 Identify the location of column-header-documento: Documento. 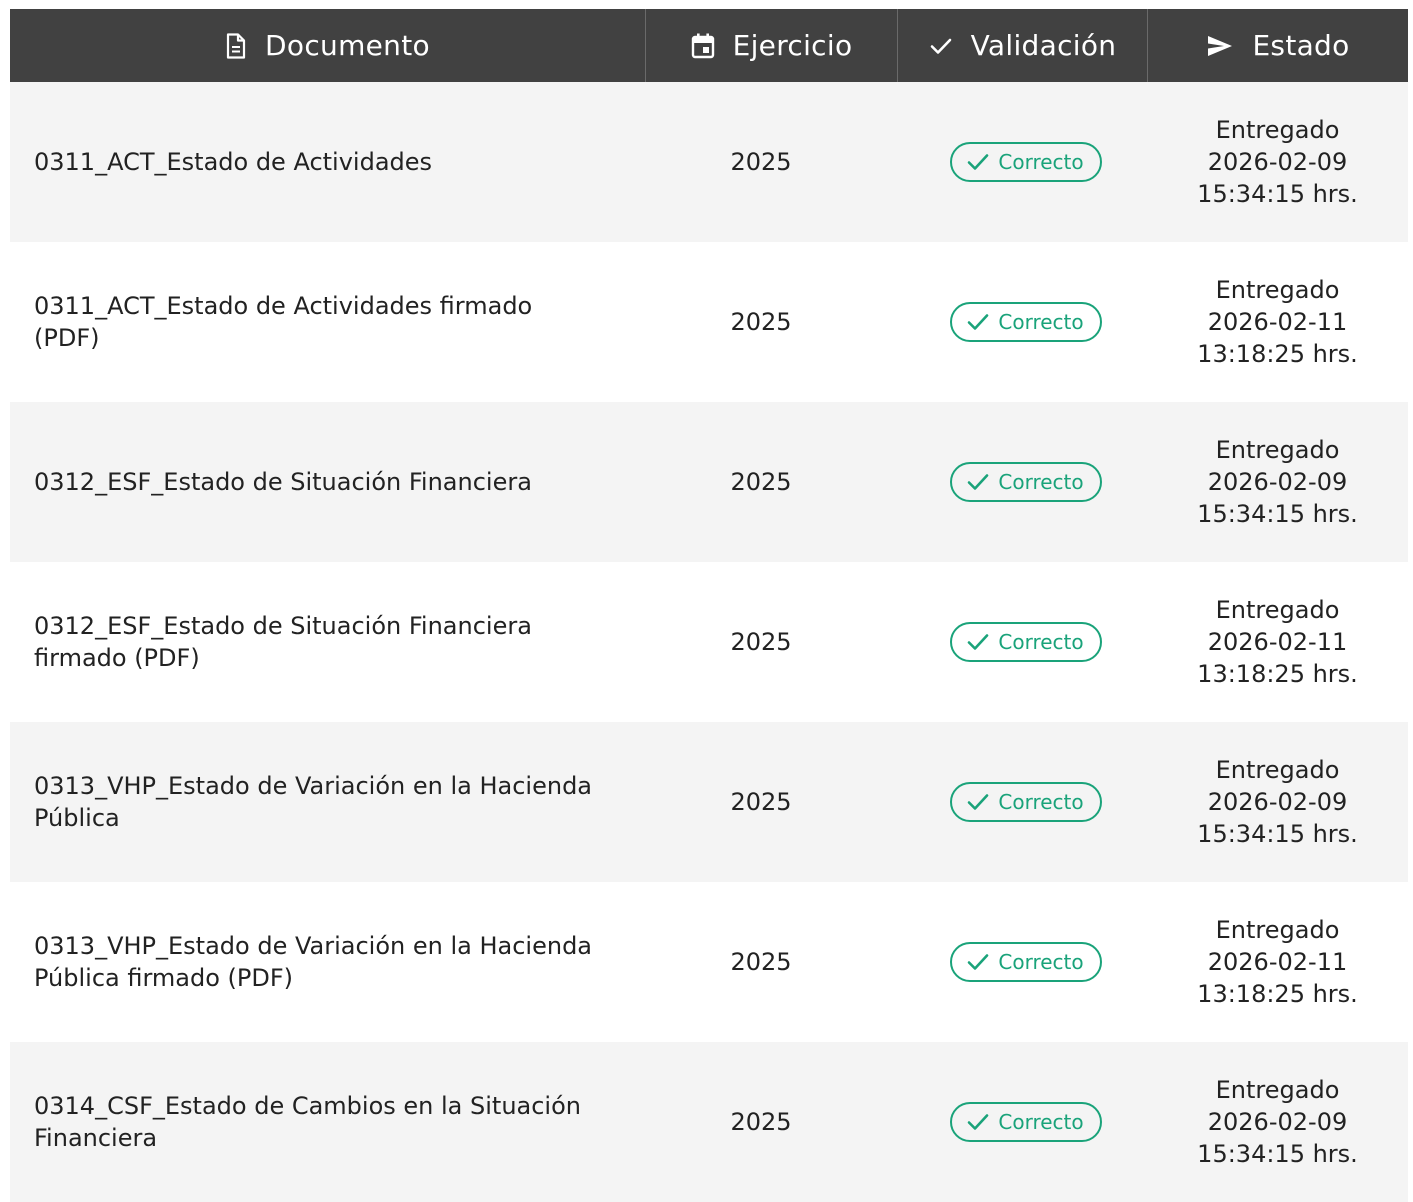
(327, 45).